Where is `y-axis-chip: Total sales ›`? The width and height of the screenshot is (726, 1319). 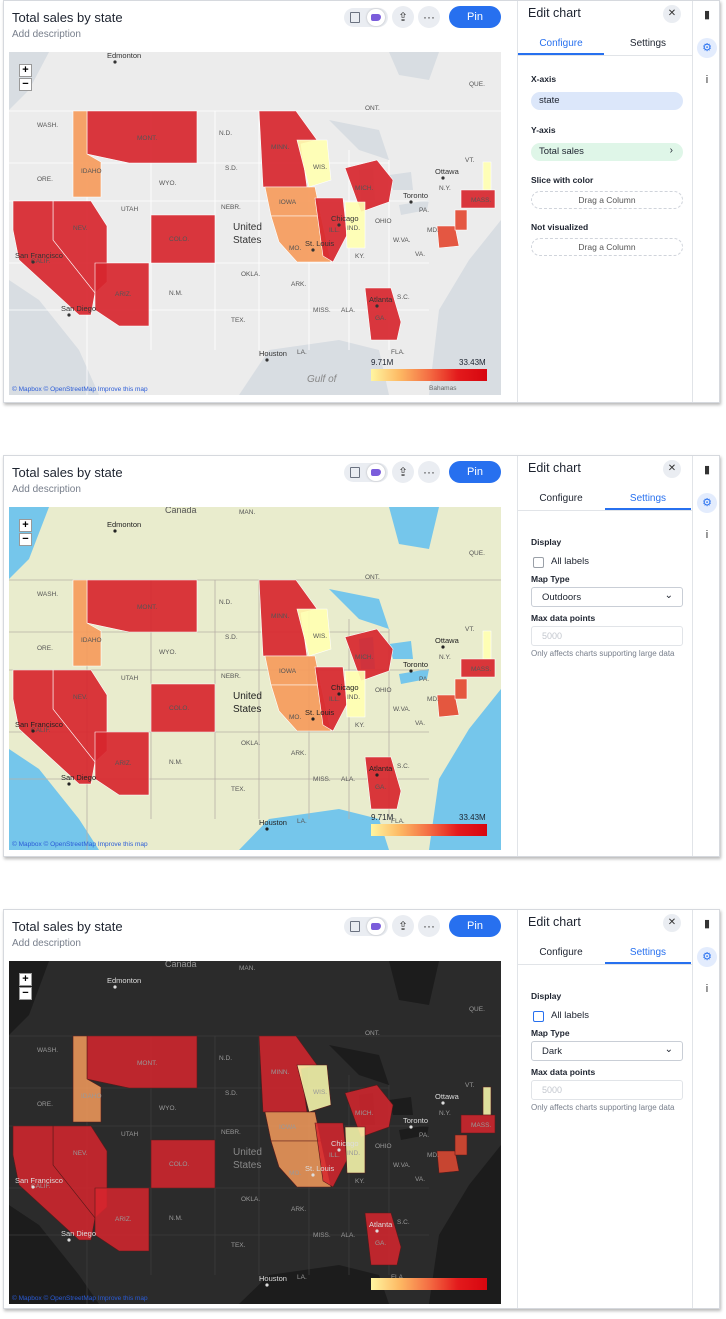 y-axis-chip: Total sales › is located at coordinates (607, 152).